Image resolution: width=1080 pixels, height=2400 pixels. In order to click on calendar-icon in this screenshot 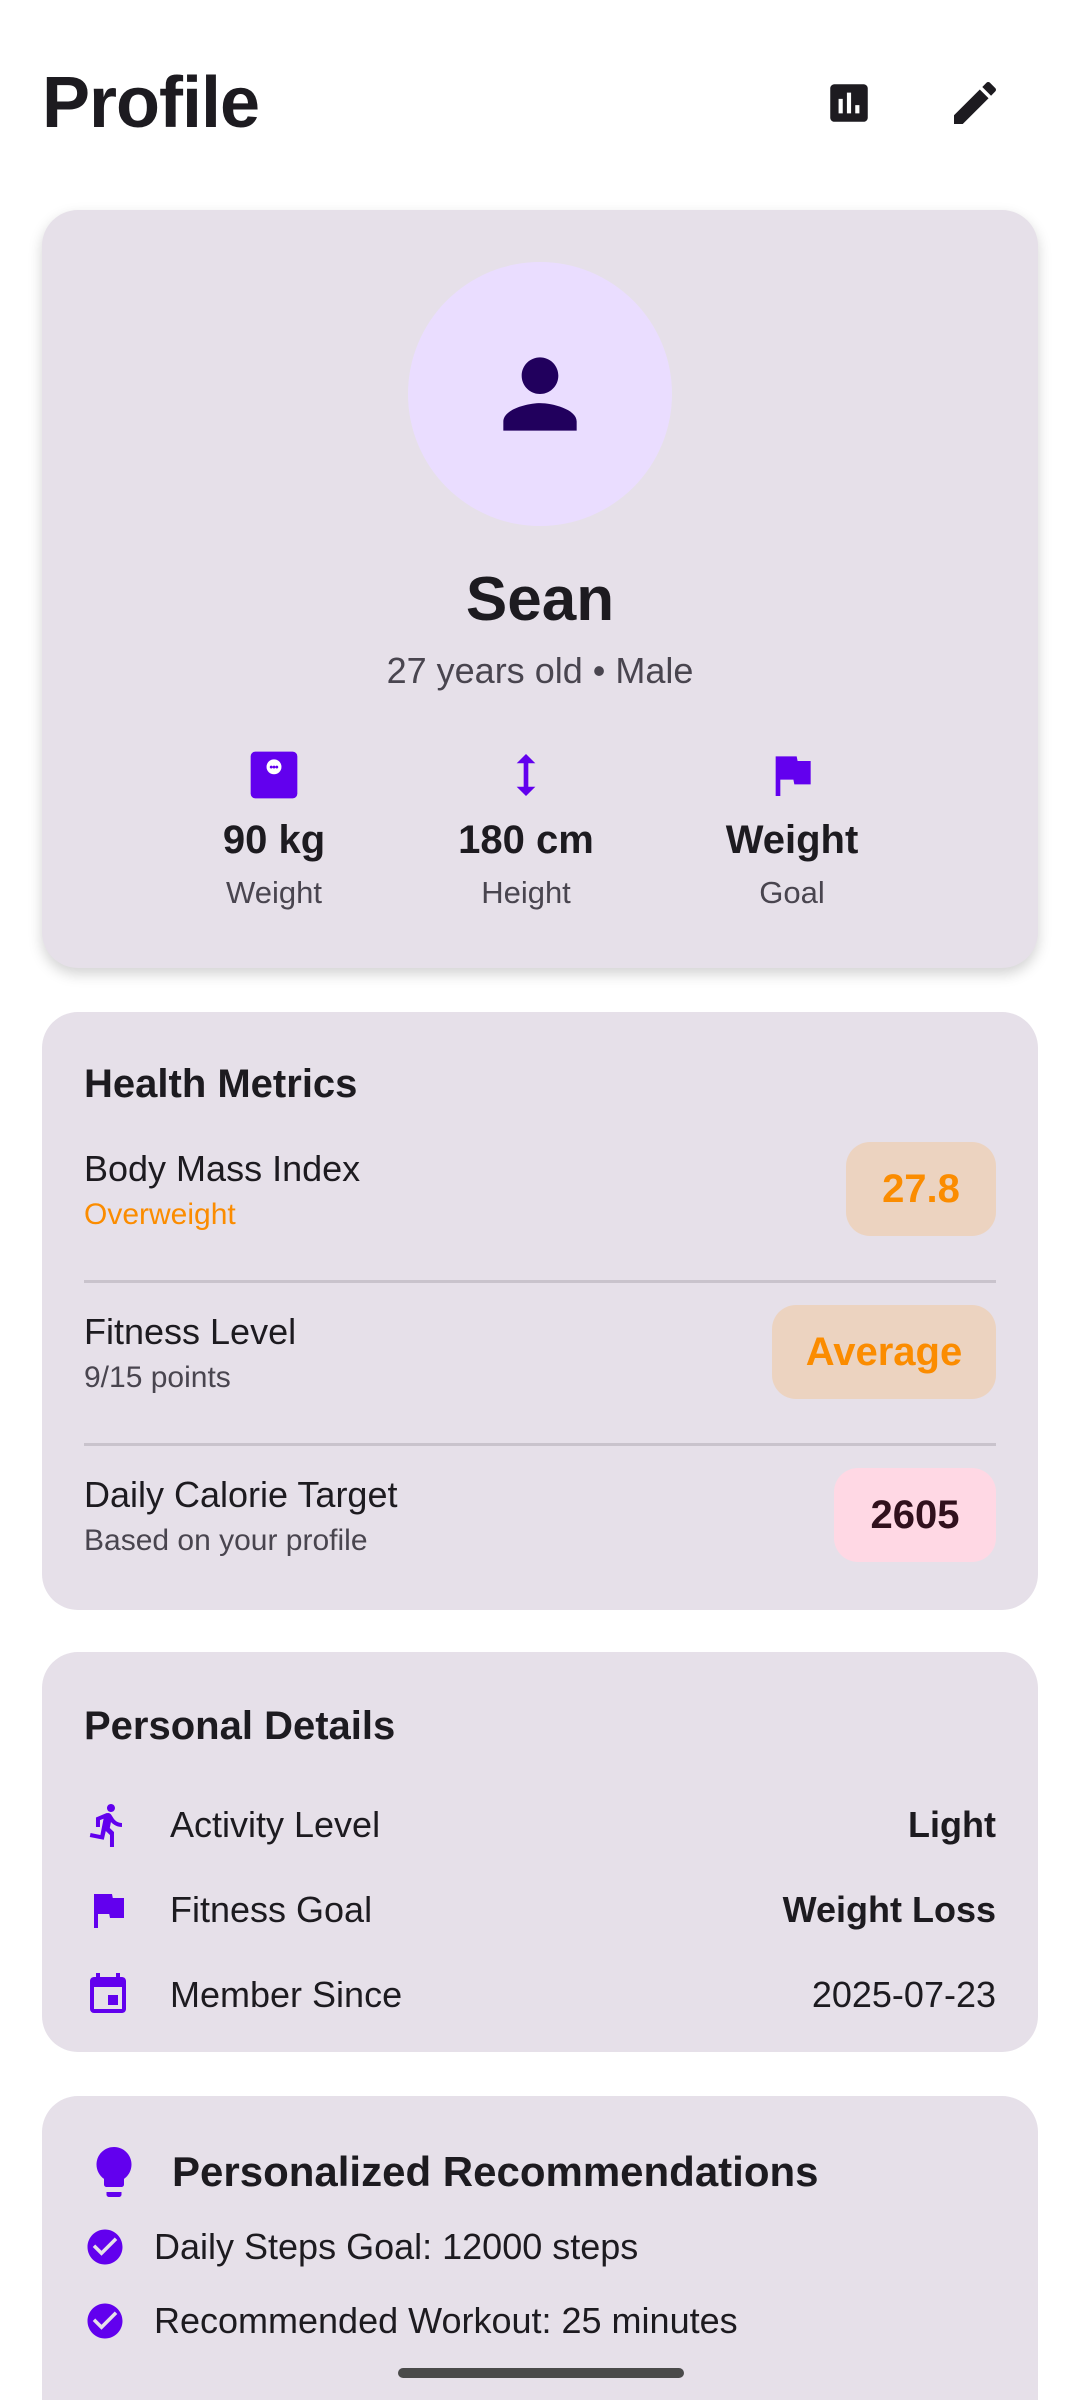, I will do `click(108, 1993)`.